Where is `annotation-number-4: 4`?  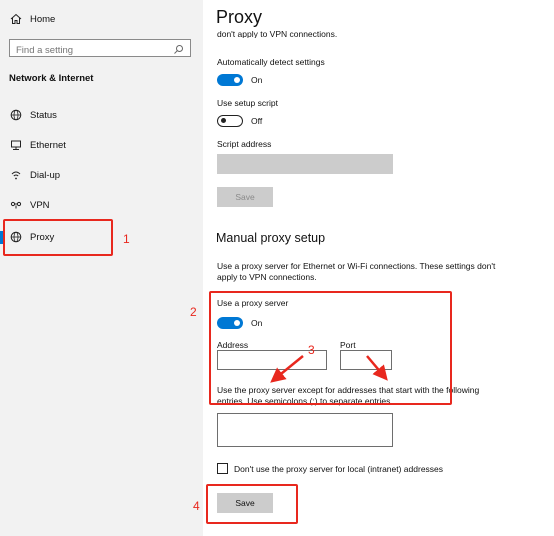 annotation-number-4: 4 is located at coordinates (196, 506).